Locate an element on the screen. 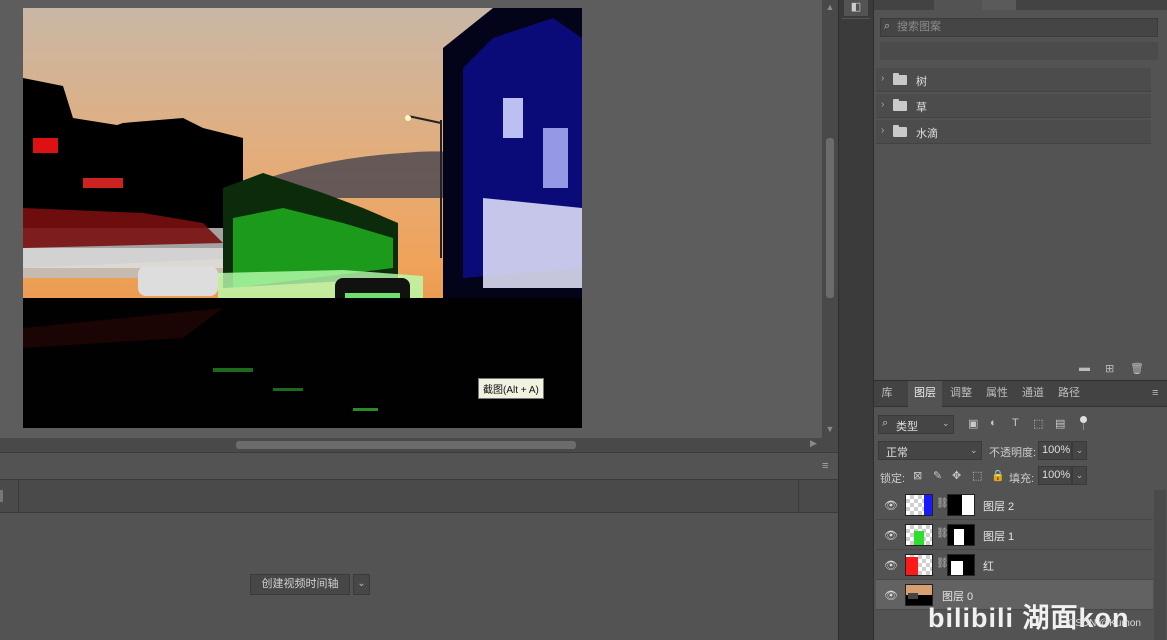 The height and width of the screenshot is (640, 1167). pattern-group-label: 水滴 is located at coordinates (927, 134).